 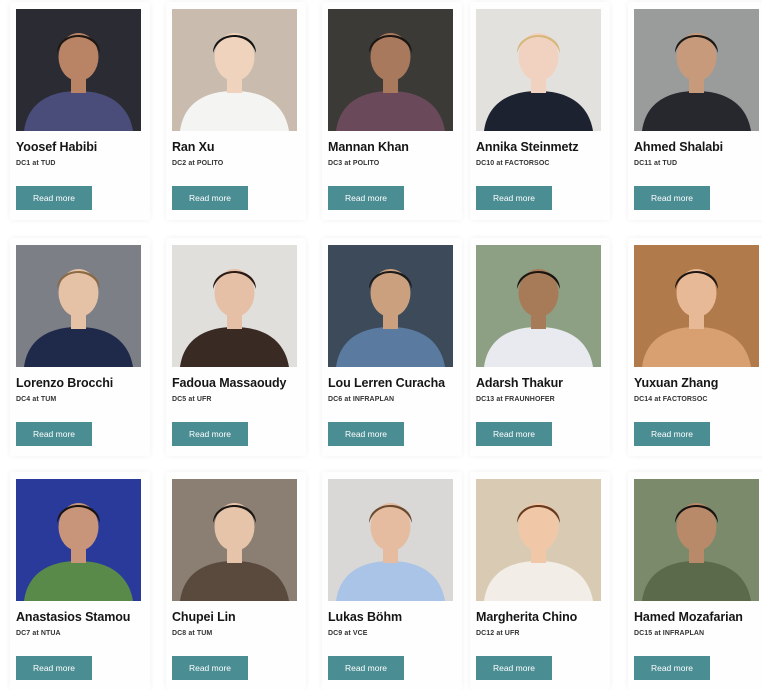 I want to click on team-member-card: Lorenzo Brocchi DC4 at TUM Read more, so click(x=80, y=347).